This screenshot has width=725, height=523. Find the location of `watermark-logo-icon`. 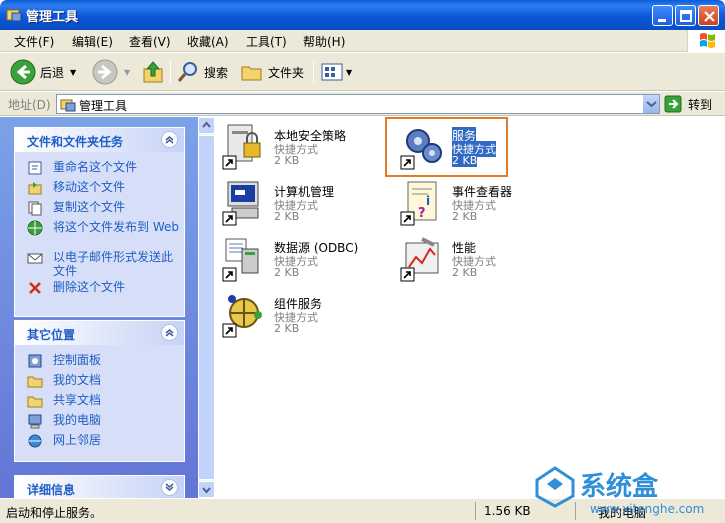

watermark-logo-icon is located at coordinates (555, 487).